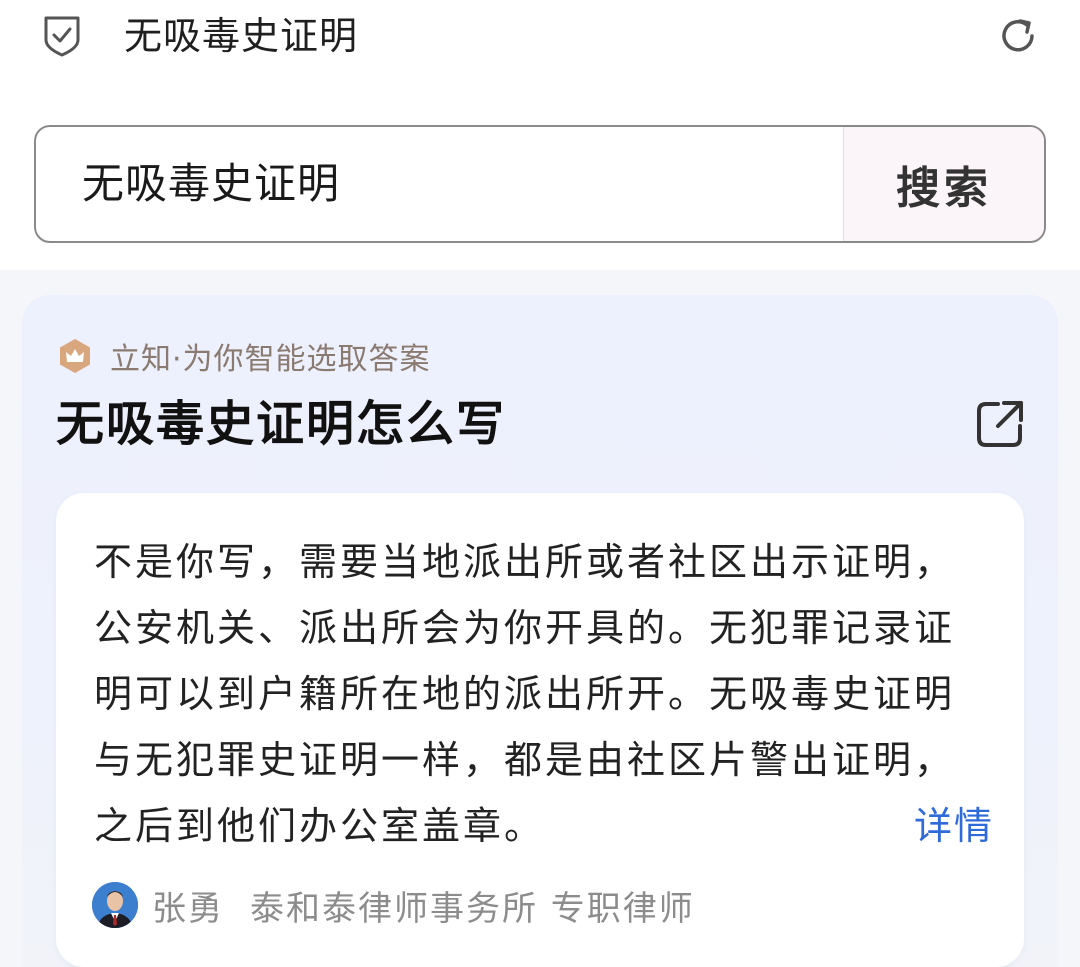 The width and height of the screenshot is (1080, 967). Describe the element at coordinates (540, 184) in the screenshot. I see `search-bar: 无吸毒史证明 搜索` at that location.